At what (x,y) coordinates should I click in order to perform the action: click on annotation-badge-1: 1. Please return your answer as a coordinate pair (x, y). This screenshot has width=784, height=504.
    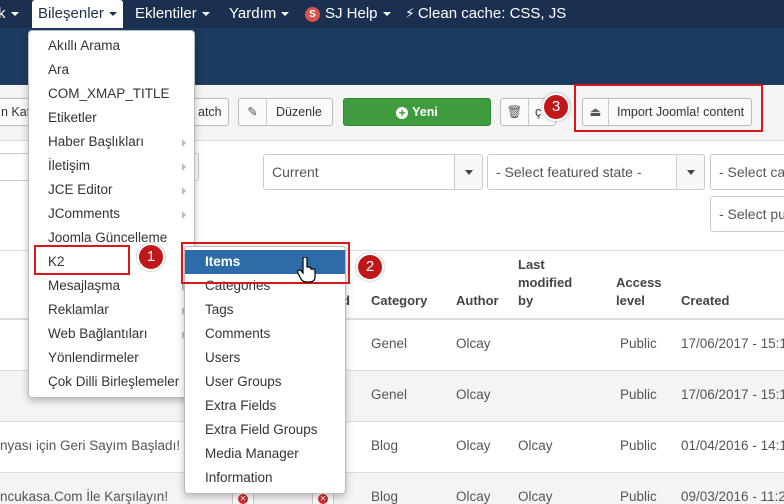
    Looking at the image, I should click on (151, 257).